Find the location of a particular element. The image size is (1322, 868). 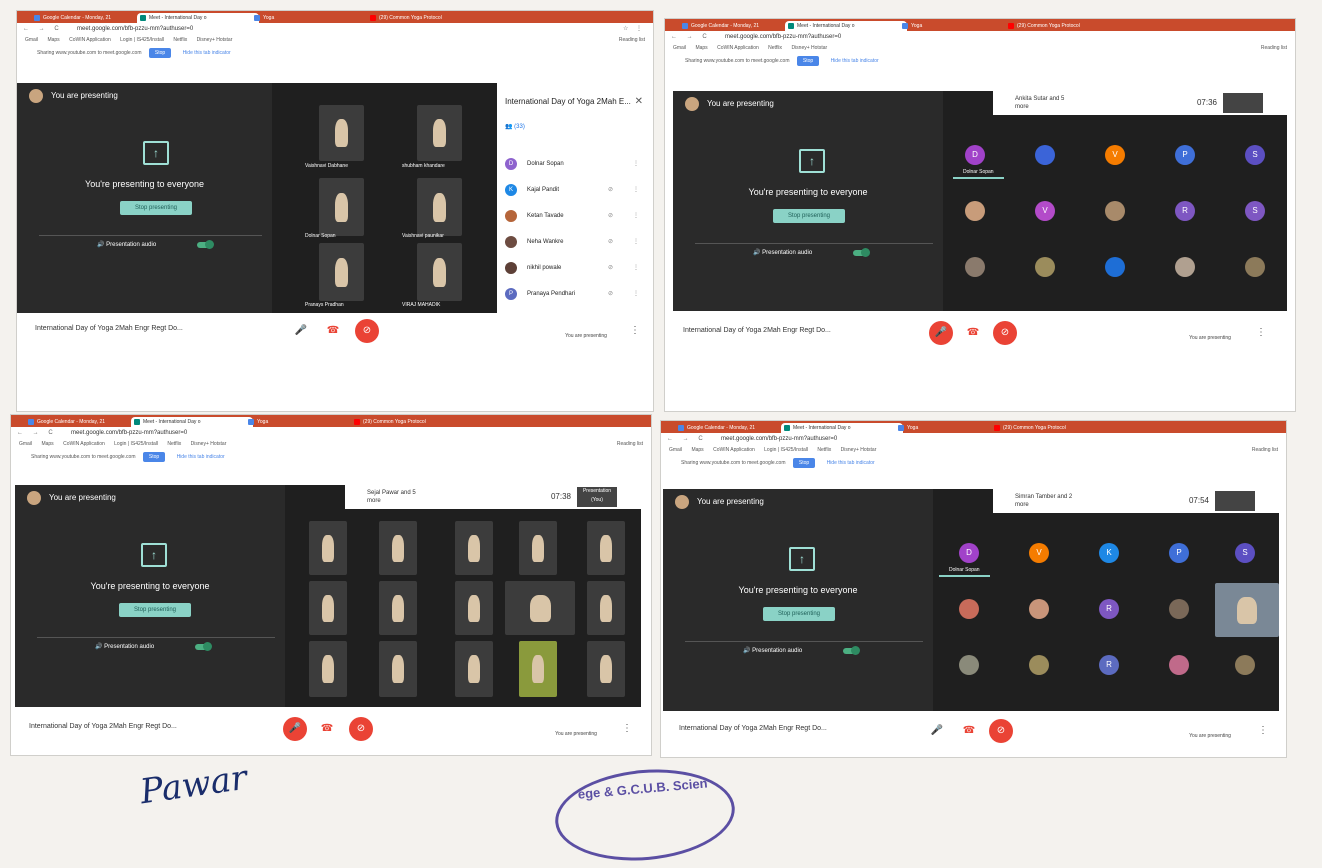

participant-row: P Pranaya Pendhari ⊘ ⋮ is located at coordinates (579, 294).